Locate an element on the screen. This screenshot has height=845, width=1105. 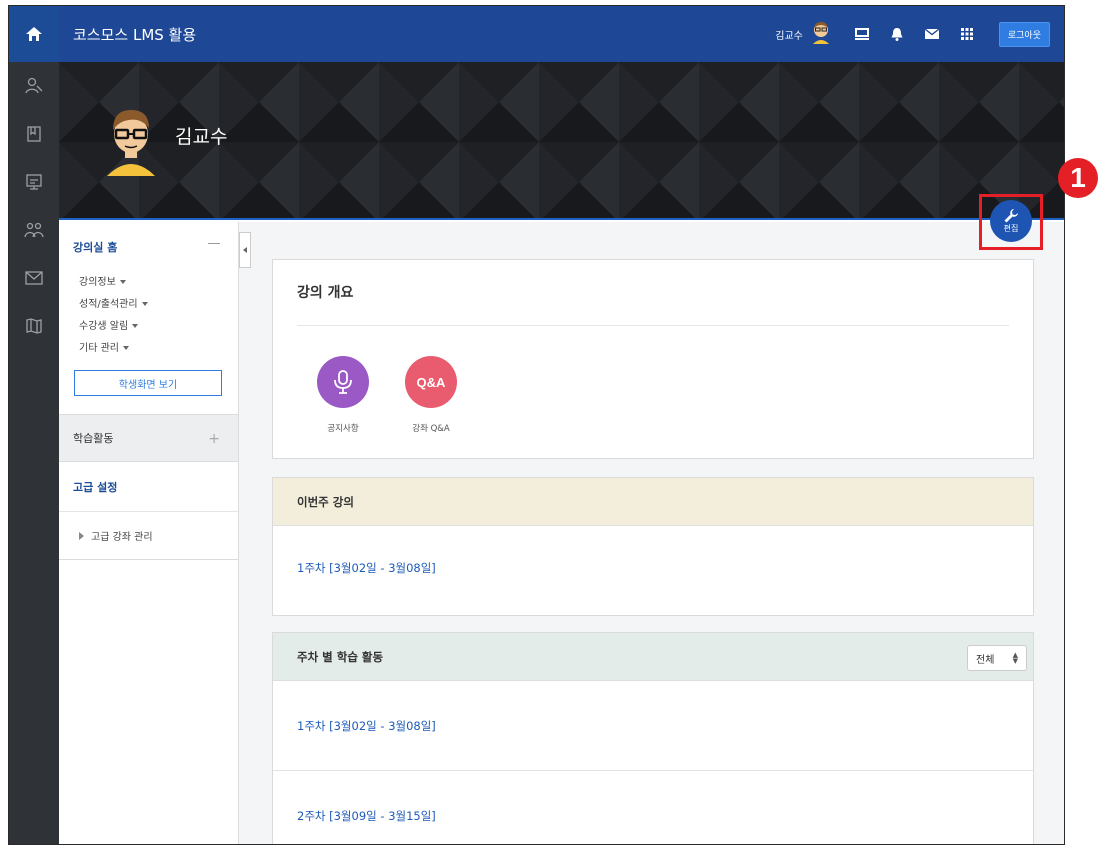
week-1-link: 1주차 [3월02일 - 3월08일] is located at coordinates (354, 726).